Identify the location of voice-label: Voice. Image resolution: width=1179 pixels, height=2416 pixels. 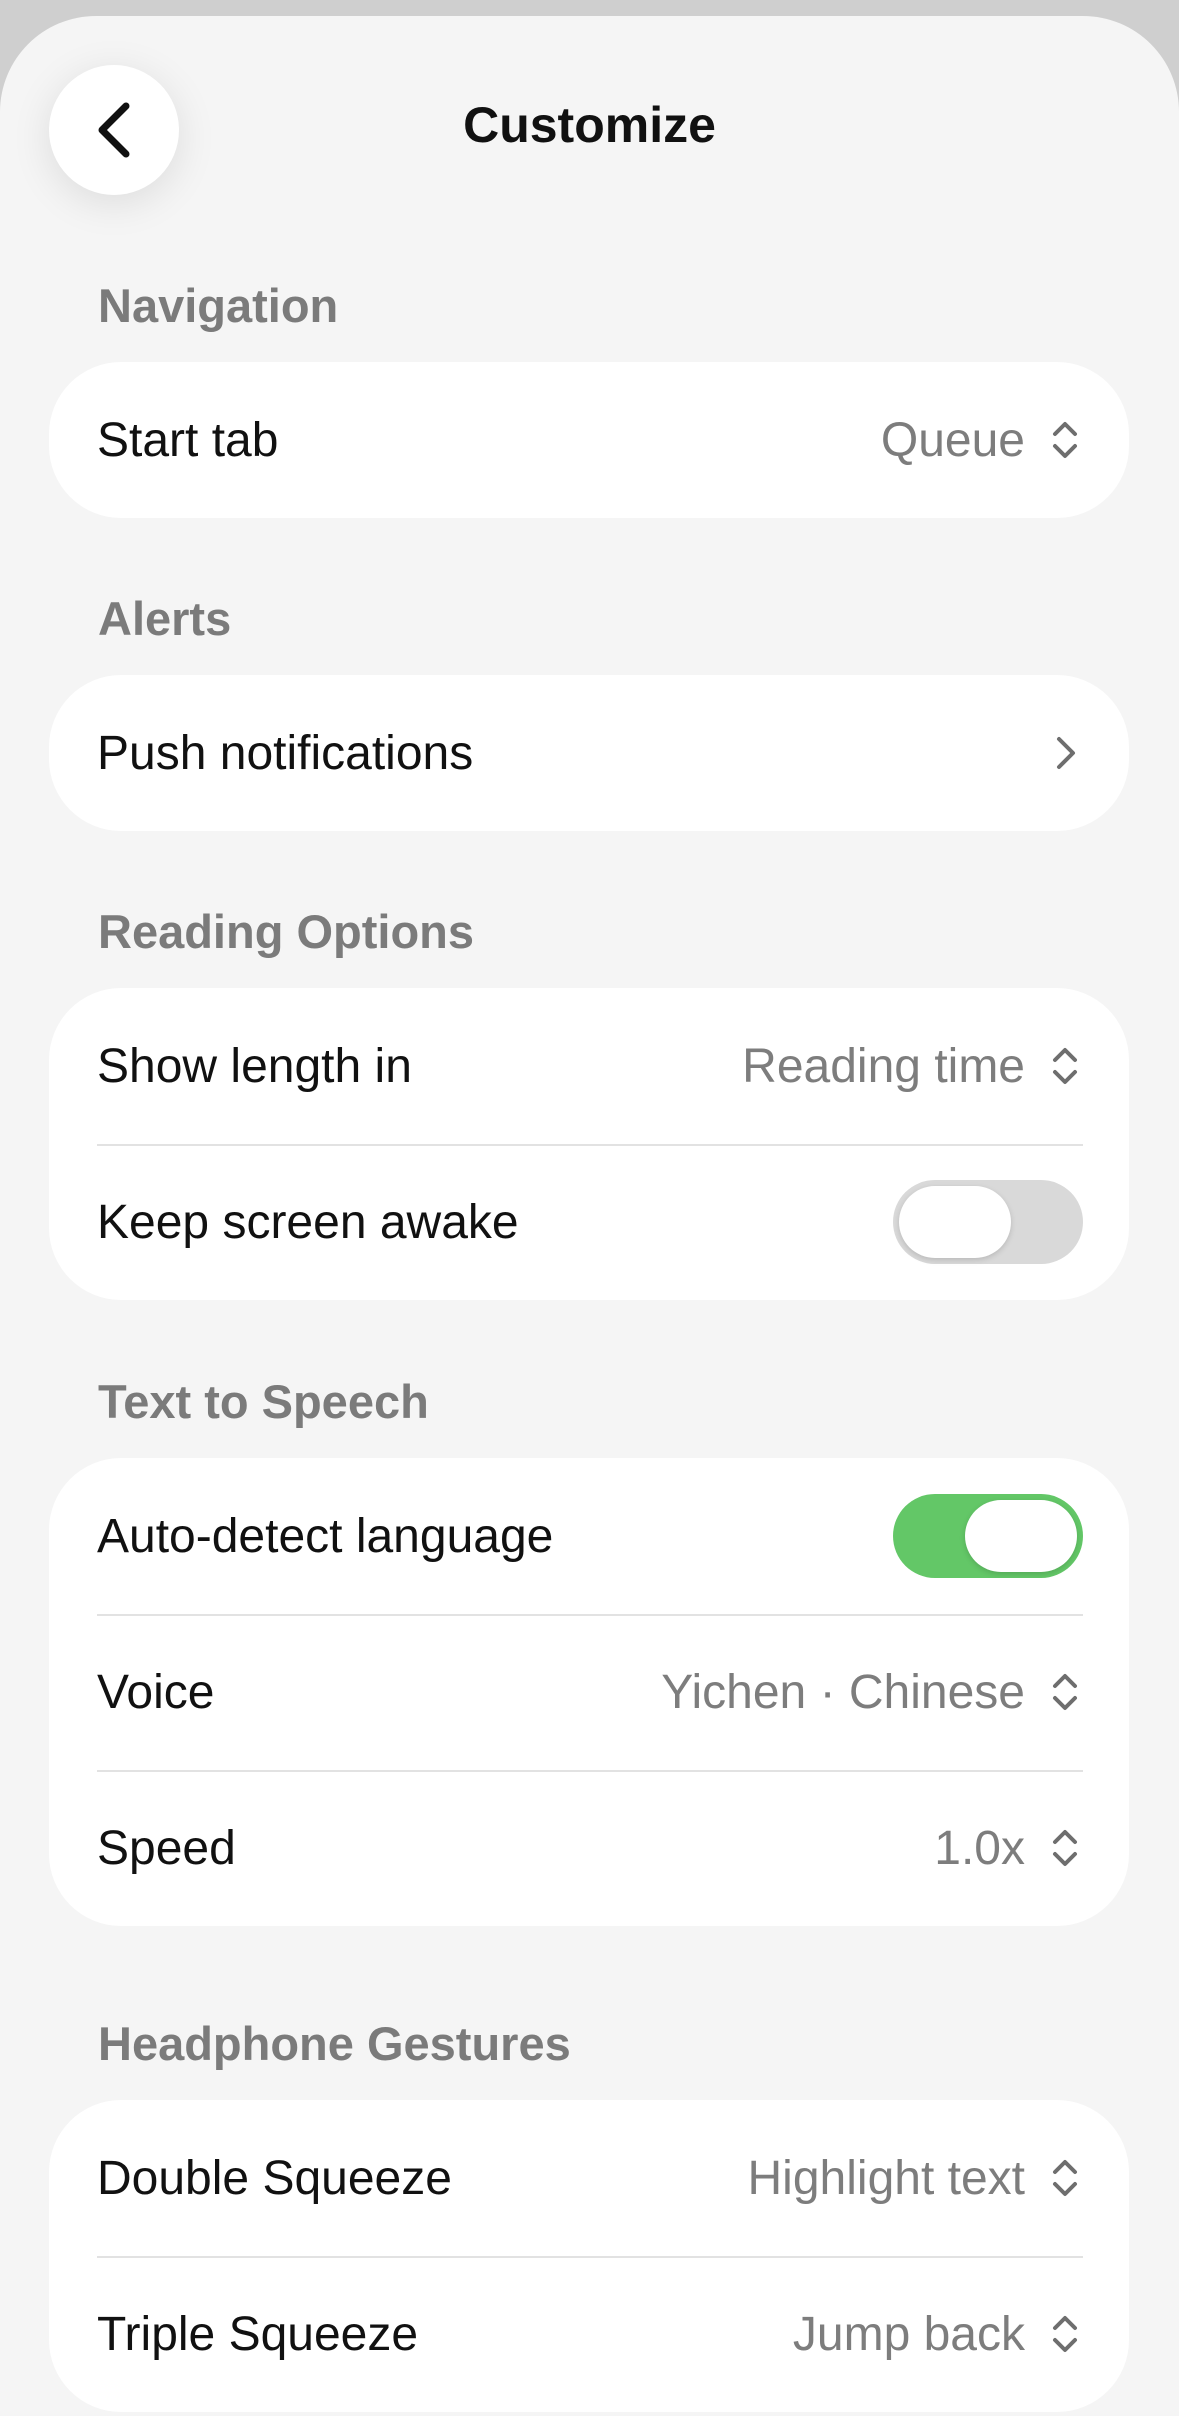
(156, 1692).